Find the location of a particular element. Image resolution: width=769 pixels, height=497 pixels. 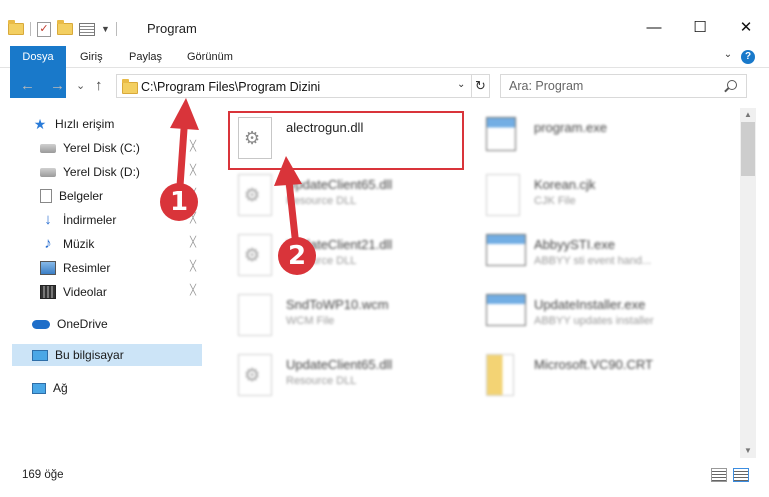

sidebar-item-onedrive: OneDrive is located at coordinates (107, 324).